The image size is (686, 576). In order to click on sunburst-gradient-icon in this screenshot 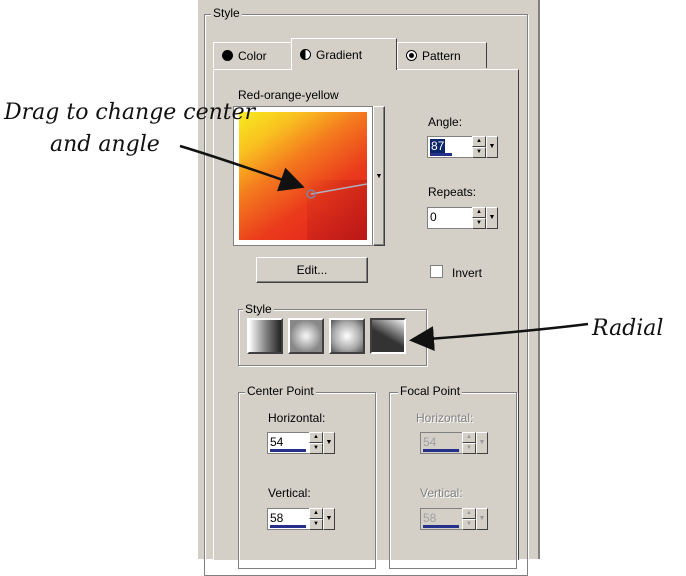, I will do `click(347, 336)`.